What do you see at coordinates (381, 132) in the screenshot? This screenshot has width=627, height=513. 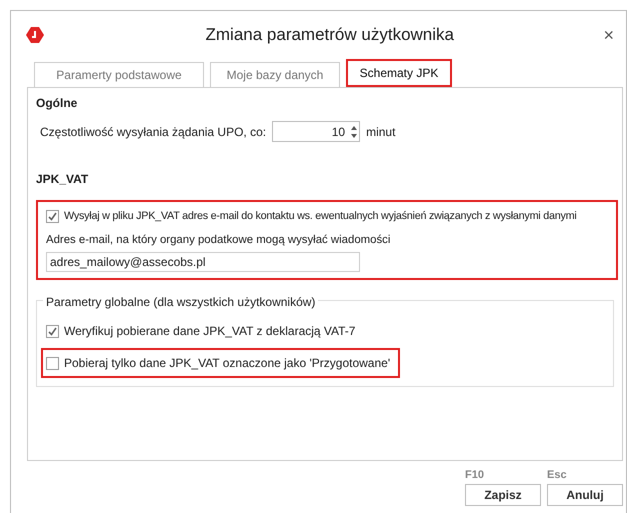 I see `unit-label: minut` at bounding box center [381, 132].